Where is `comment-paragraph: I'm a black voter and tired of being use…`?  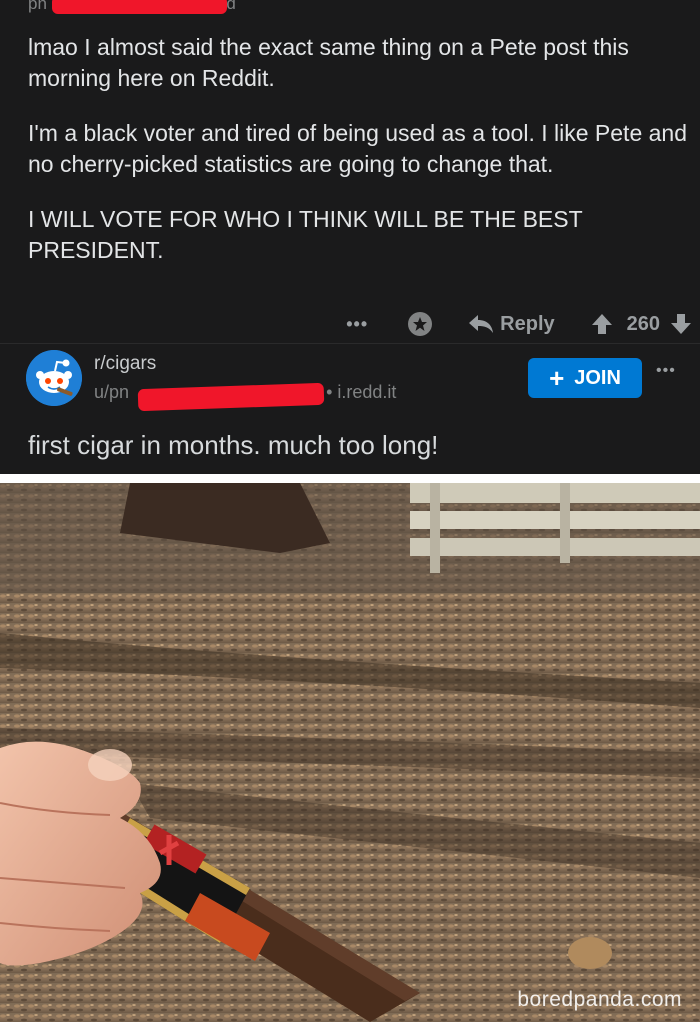
comment-paragraph: I'm a black voter and tired of being use… is located at coordinates (358, 148).